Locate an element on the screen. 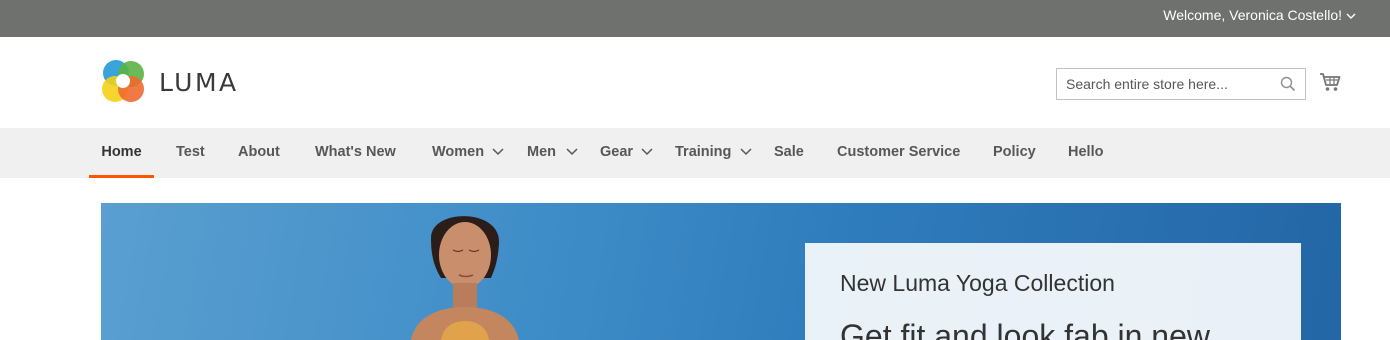 The image size is (1390, 340). nav-item-men: Men is located at coordinates (541, 153).